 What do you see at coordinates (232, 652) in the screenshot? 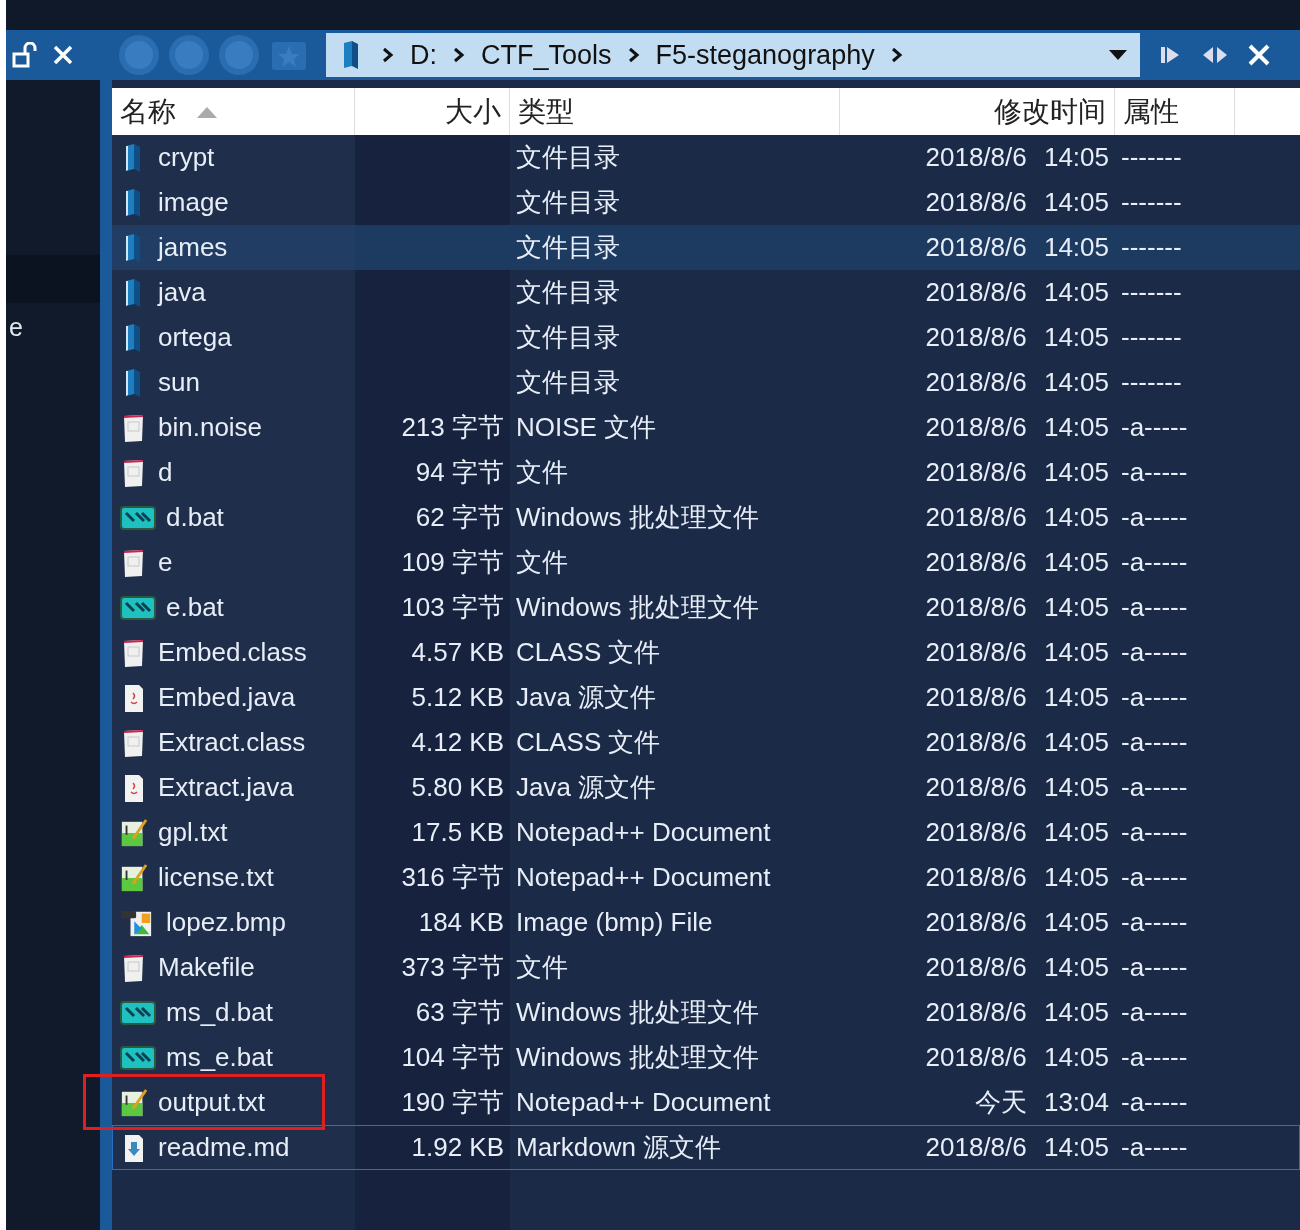
I see `file-name: Embed.class` at bounding box center [232, 652].